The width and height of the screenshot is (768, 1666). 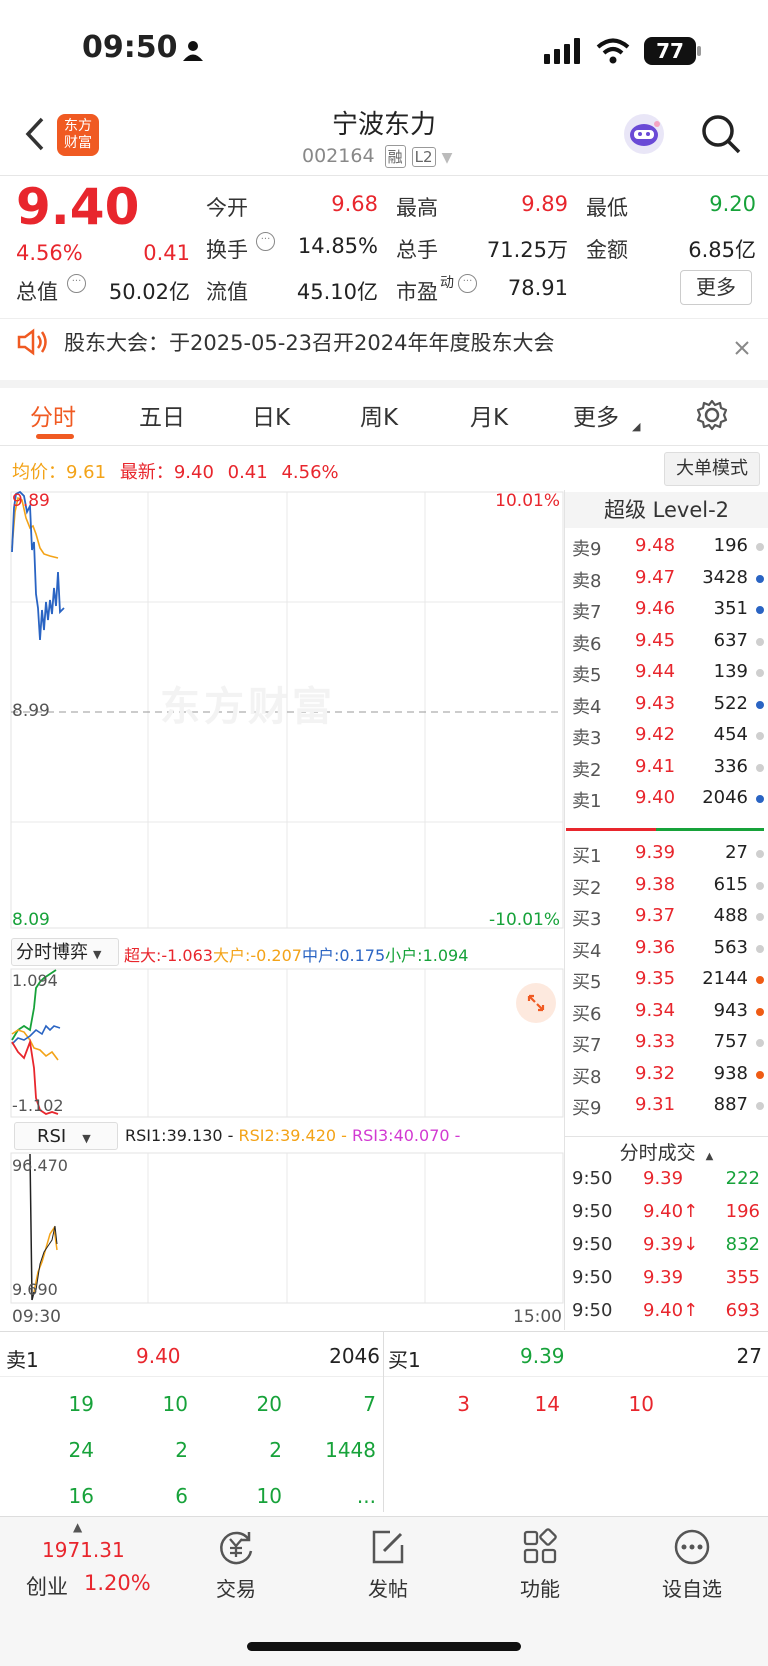 What do you see at coordinates (587, 888) in the screenshot?
I see `level-label: 买2` at bounding box center [587, 888].